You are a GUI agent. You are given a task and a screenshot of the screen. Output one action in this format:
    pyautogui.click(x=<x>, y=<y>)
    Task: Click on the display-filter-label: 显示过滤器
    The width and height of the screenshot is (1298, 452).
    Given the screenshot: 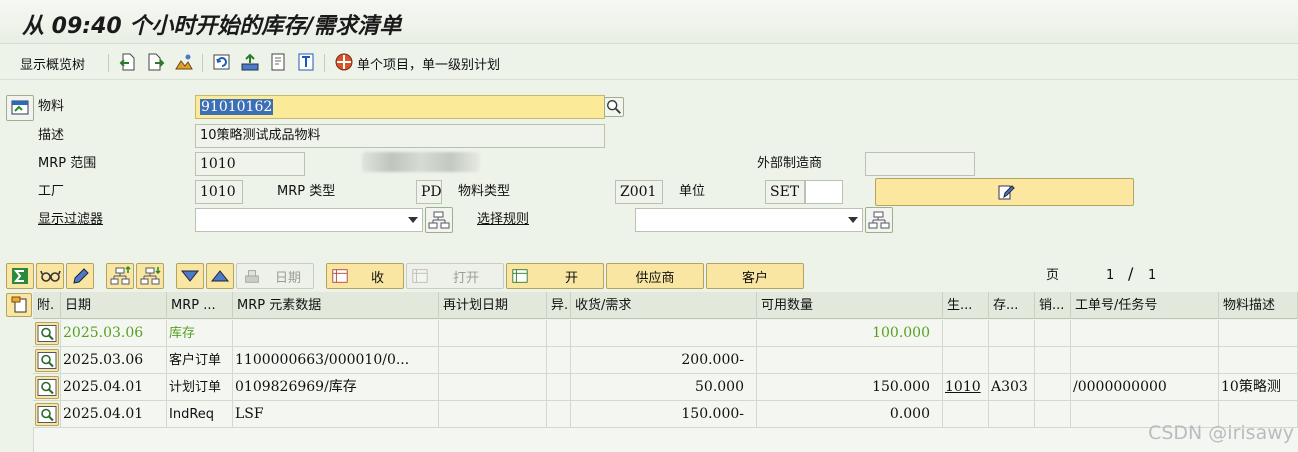 What is the action you would take?
    pyautogui.click(x=70, y=220)
    